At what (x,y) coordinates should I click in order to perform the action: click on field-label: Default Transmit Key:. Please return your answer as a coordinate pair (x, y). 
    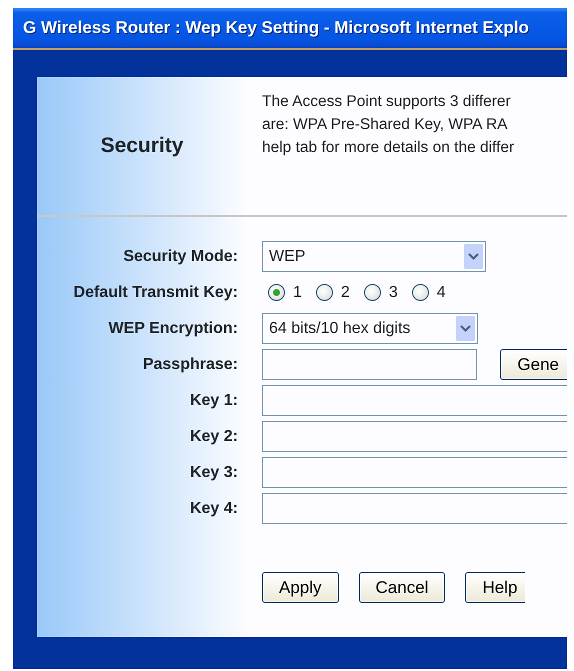
    Looking at the image, I should click on (155, 292).